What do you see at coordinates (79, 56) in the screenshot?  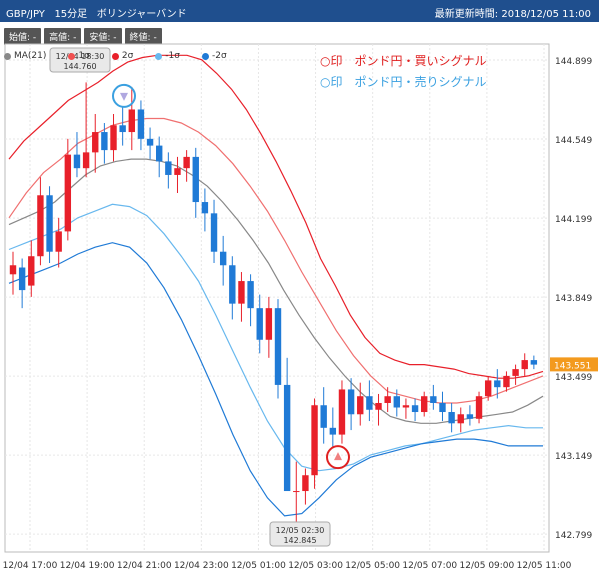 I see `legend-1sigma: 1σ` at bounding box center [79, 56].